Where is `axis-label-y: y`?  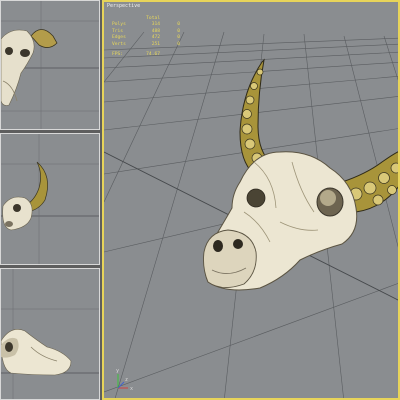
axis-label-y: y is located at coordinates (117, 371).